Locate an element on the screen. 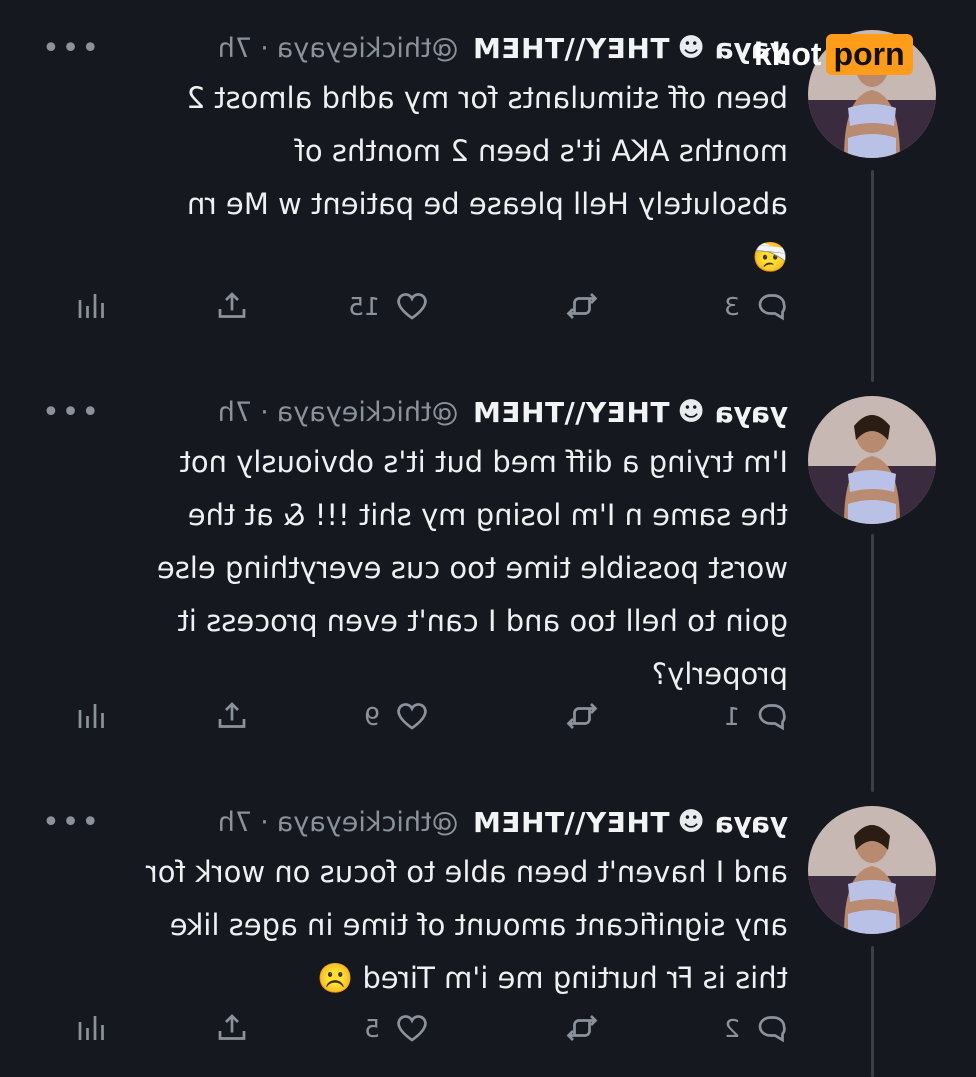 Image resolution: width=976 pixels, height=1077 pixels. like-count: 15 is located at coordinates (364, 306).